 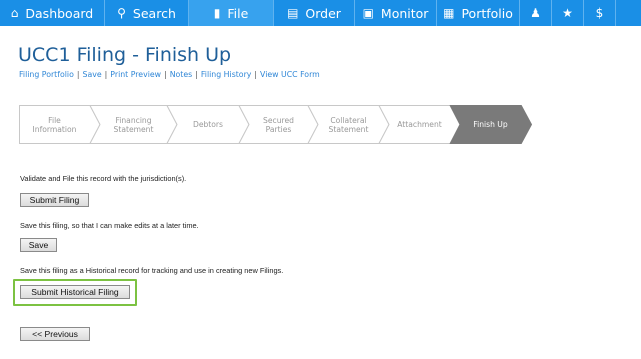 I want to click on link-filing-history: Filing History, so click(x=226, y=74).